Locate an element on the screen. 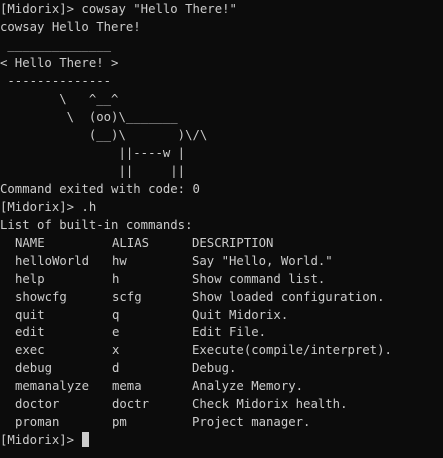  cowsay-art-line: ||----w | is located at coordinates (93, 153).